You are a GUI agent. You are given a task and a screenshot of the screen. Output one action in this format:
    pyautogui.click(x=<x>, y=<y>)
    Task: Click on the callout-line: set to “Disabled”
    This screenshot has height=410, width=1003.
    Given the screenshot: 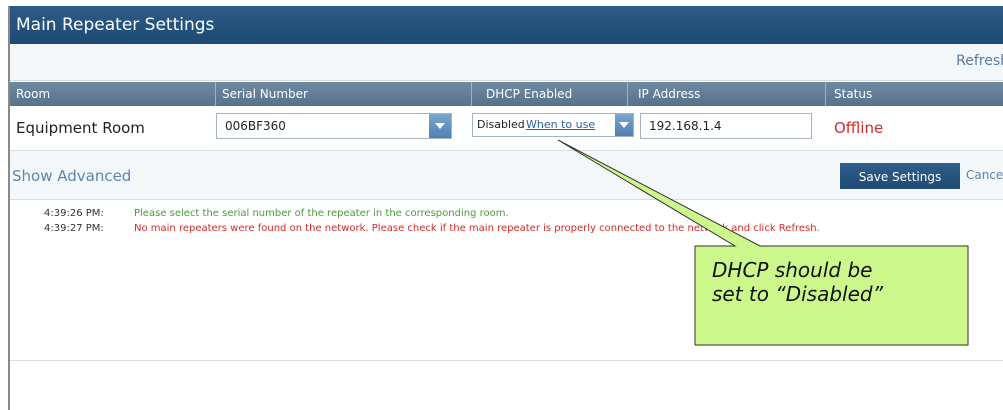 What is the action you would take?
    pyautogui.click(x=797, y=294)
    